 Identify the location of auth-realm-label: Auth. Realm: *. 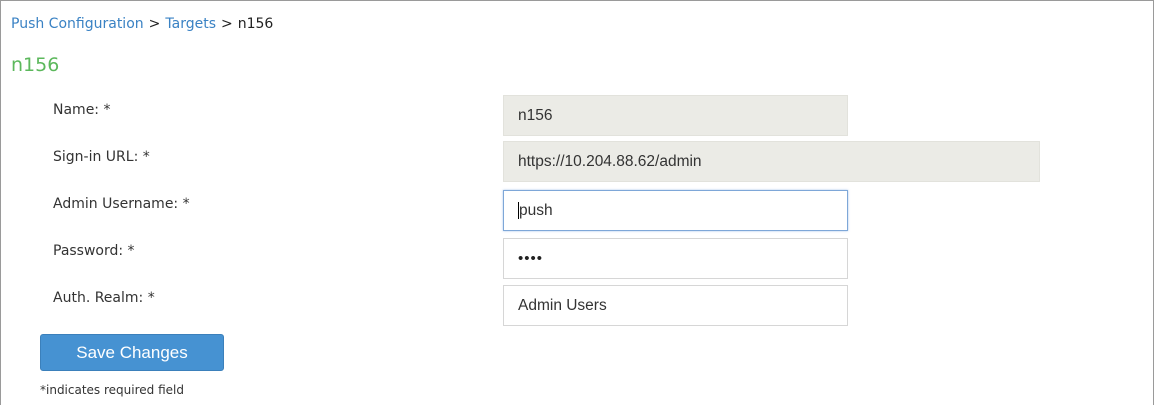
(104, 298).